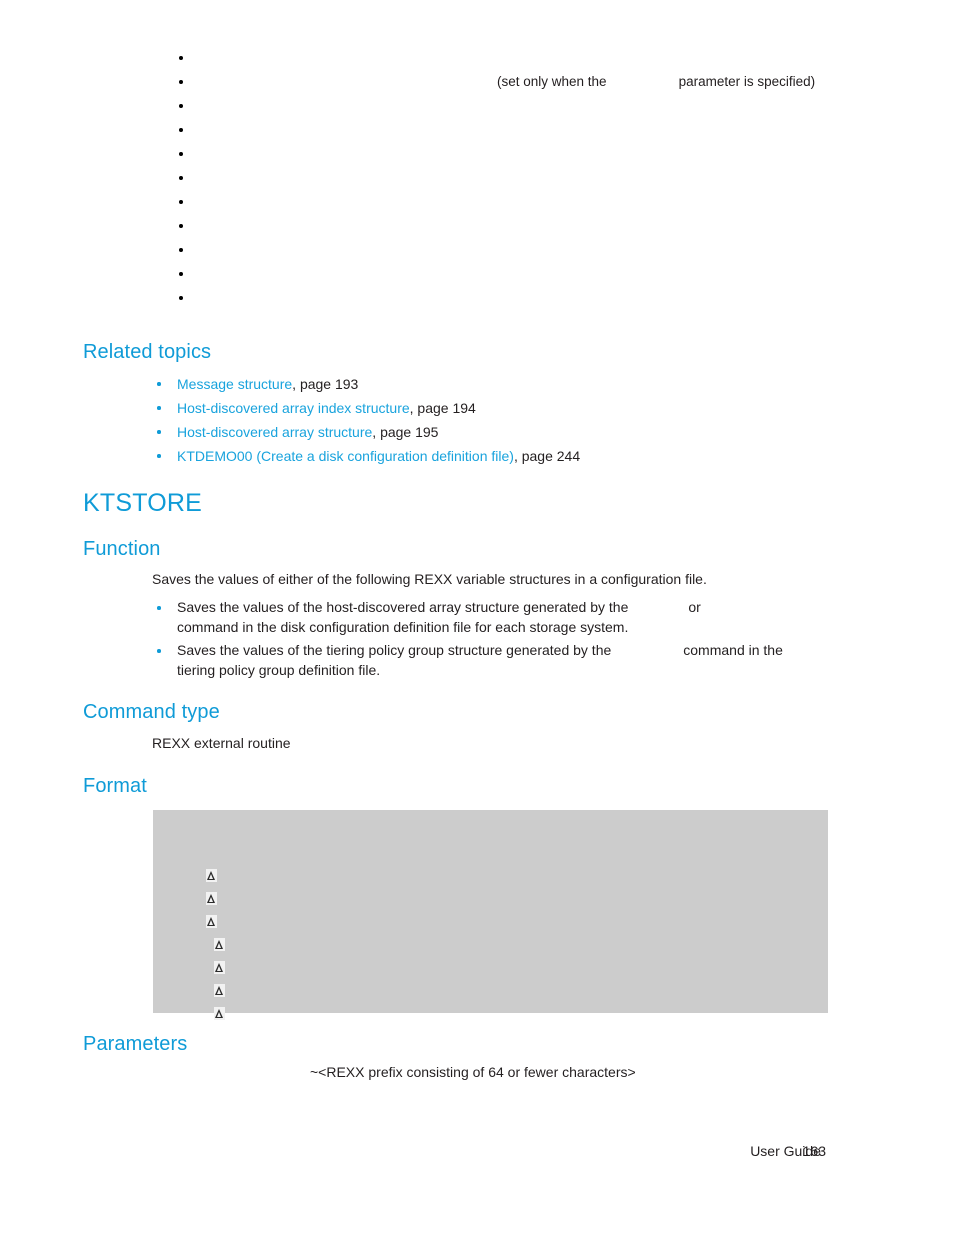 This screenshot has width=954, height=1235. I want to click on page-footer: User Guide 163, so click(477, 1154).